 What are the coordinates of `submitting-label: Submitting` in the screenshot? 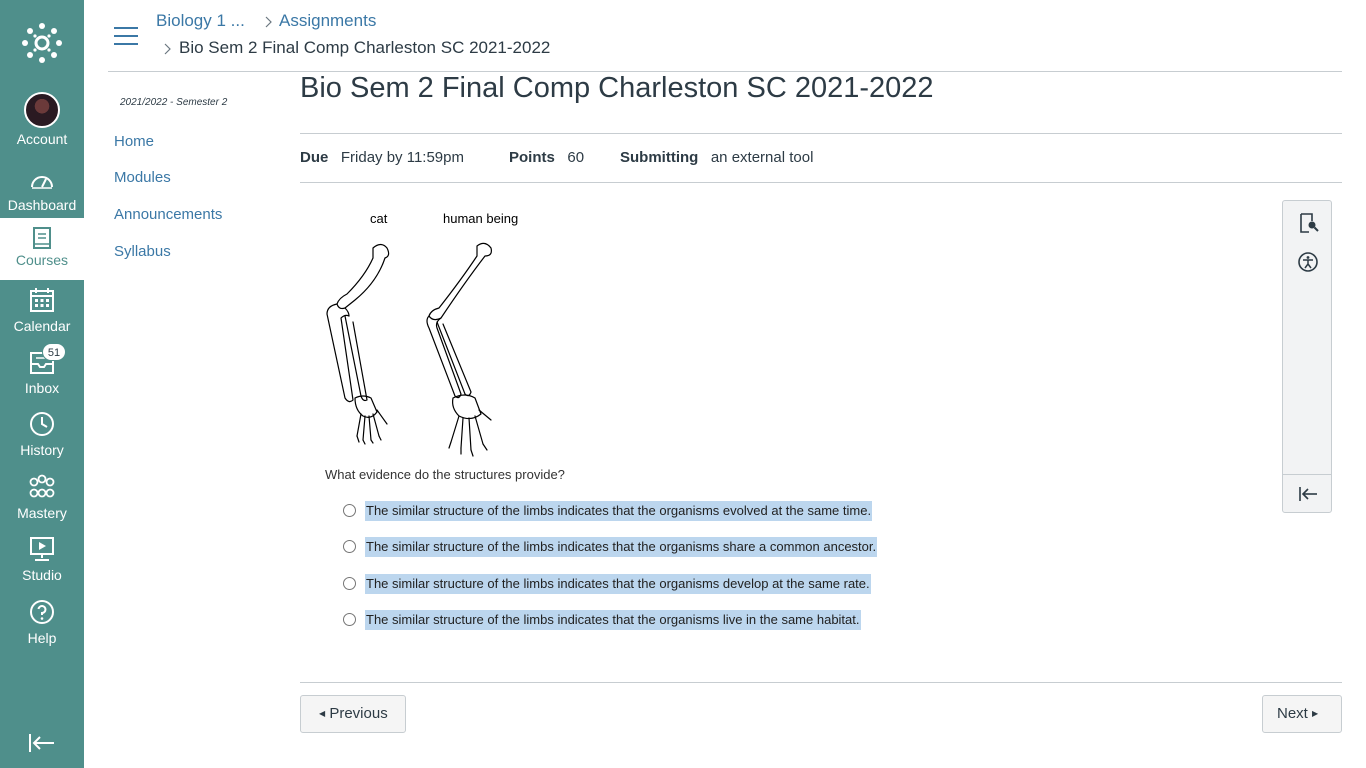 It's located at (659, 157).